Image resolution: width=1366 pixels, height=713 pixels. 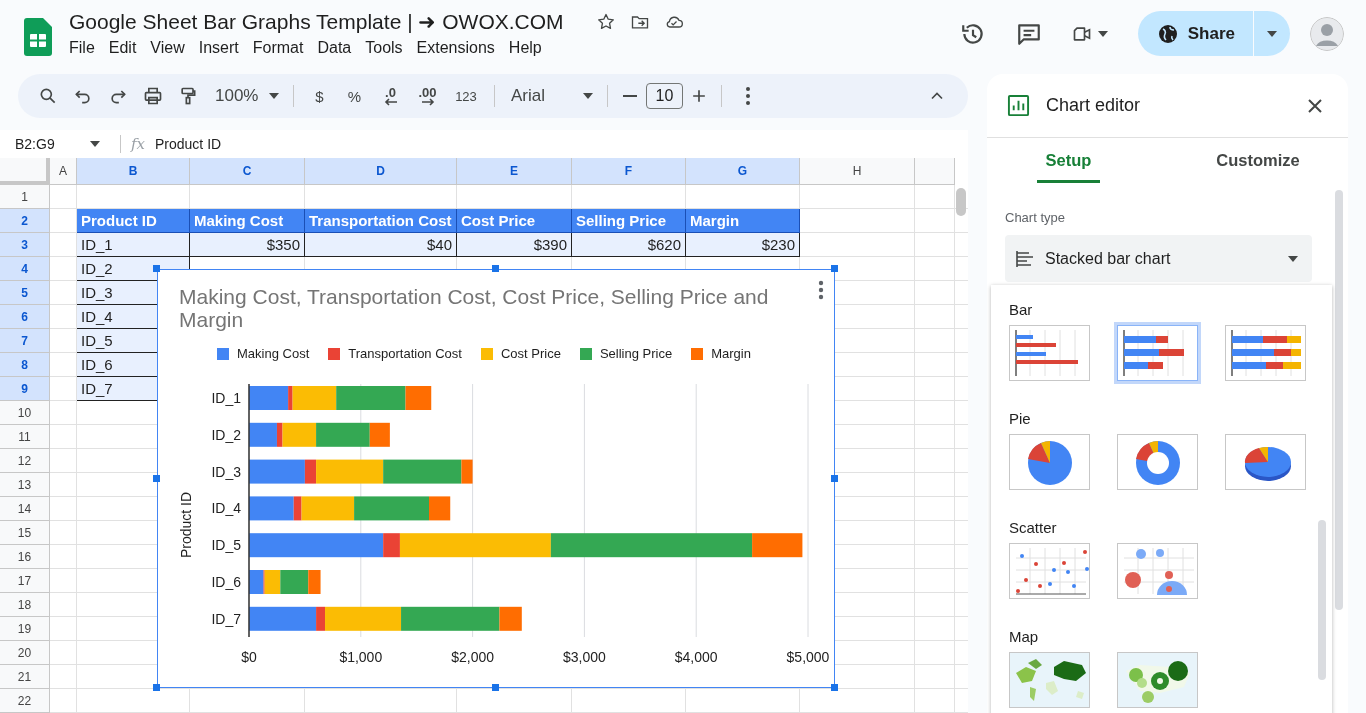 I want to click on row-number: 13, so click(x=25, y=485).